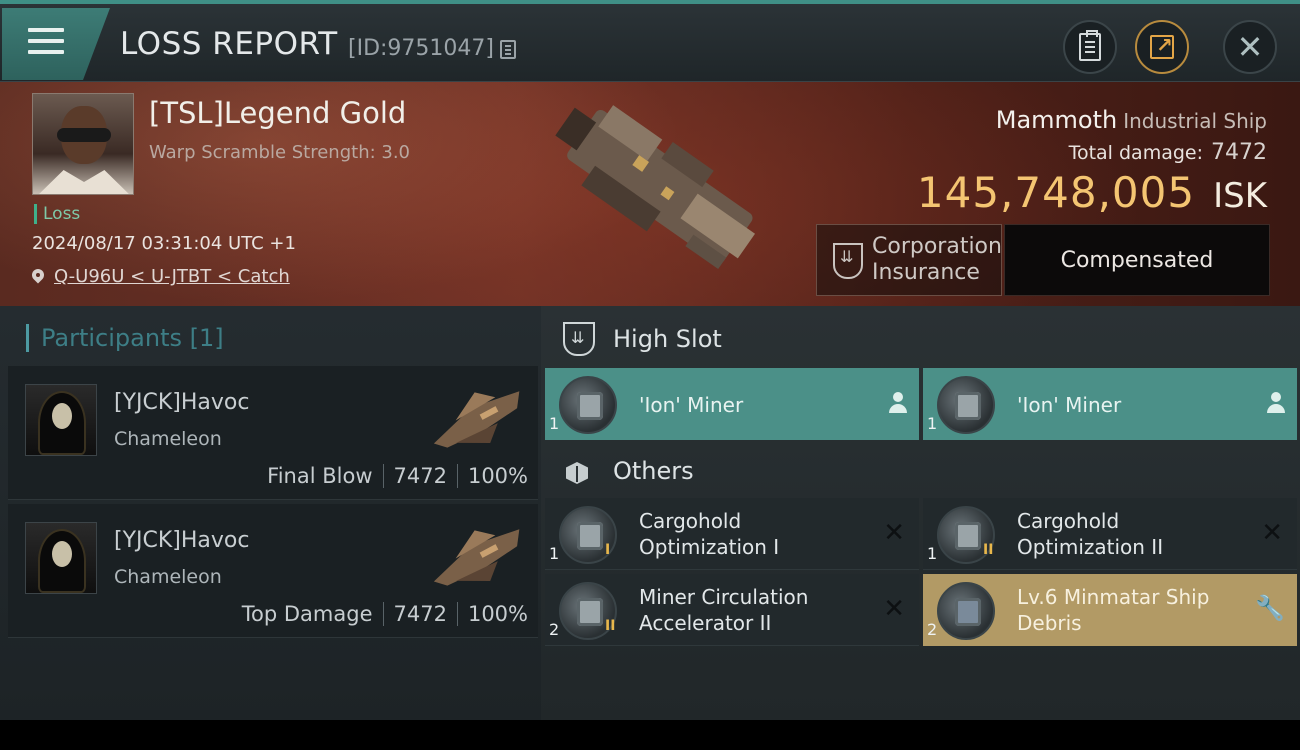  I want to click on clipboard-icon, so click(1090, 45).